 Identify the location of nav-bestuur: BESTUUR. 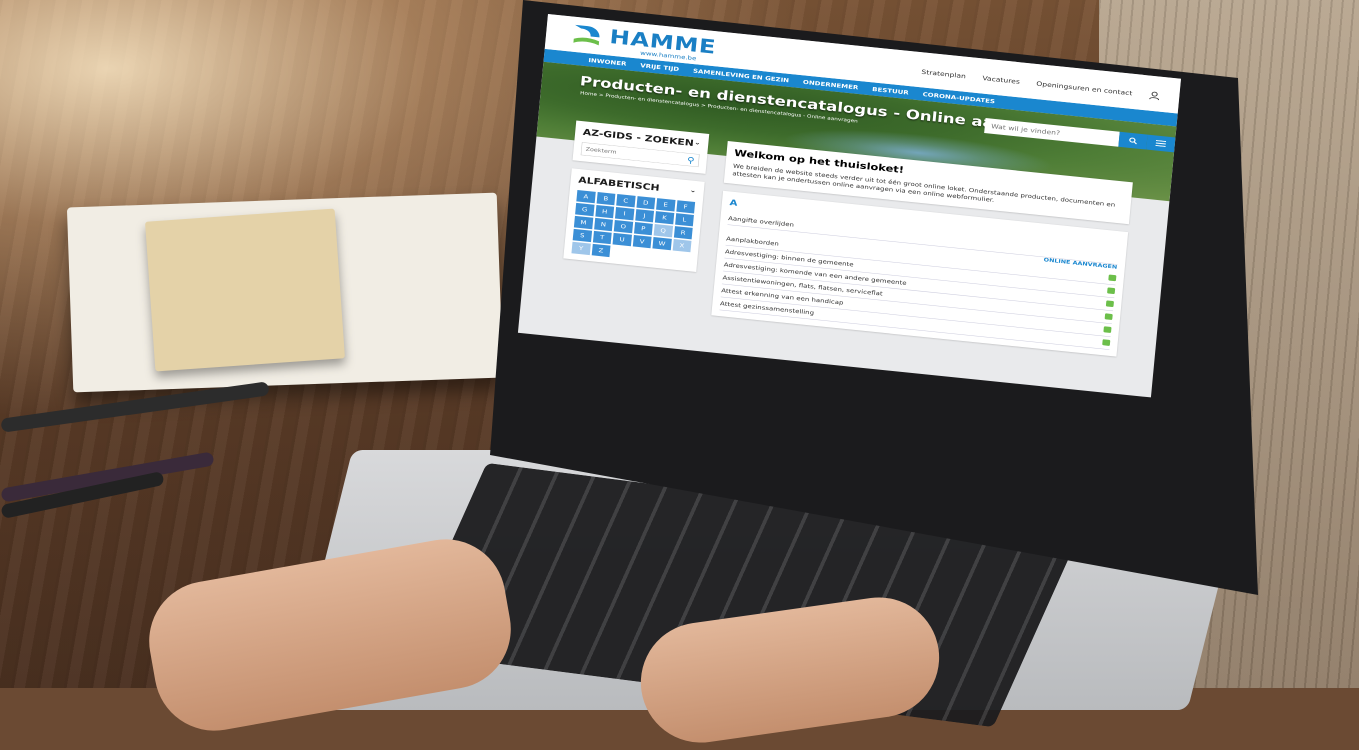
(890, 91).